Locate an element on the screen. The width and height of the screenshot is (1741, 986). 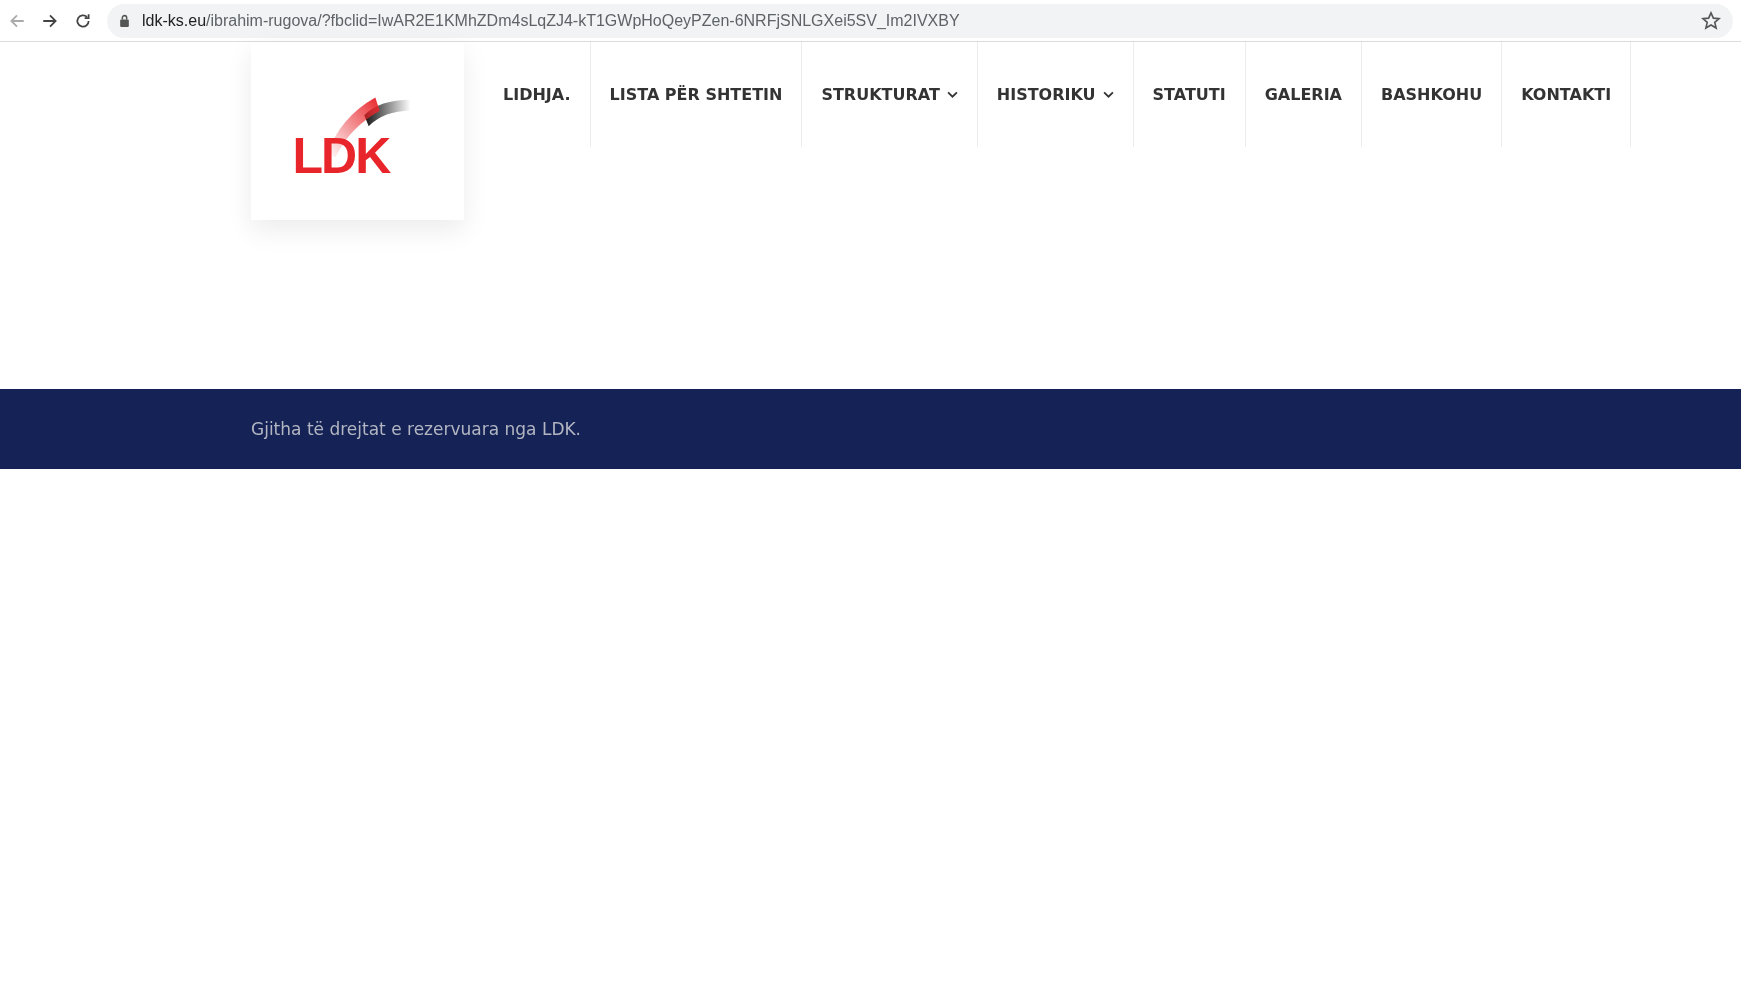
reload-icon is located at coordinates (83, 20).